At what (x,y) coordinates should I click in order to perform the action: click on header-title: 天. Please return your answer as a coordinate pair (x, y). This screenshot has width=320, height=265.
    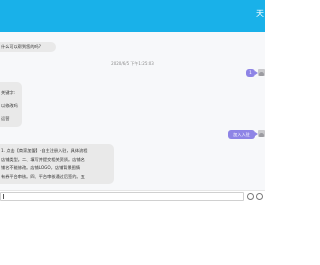
    Looking at the image, I should click on (260, 13).